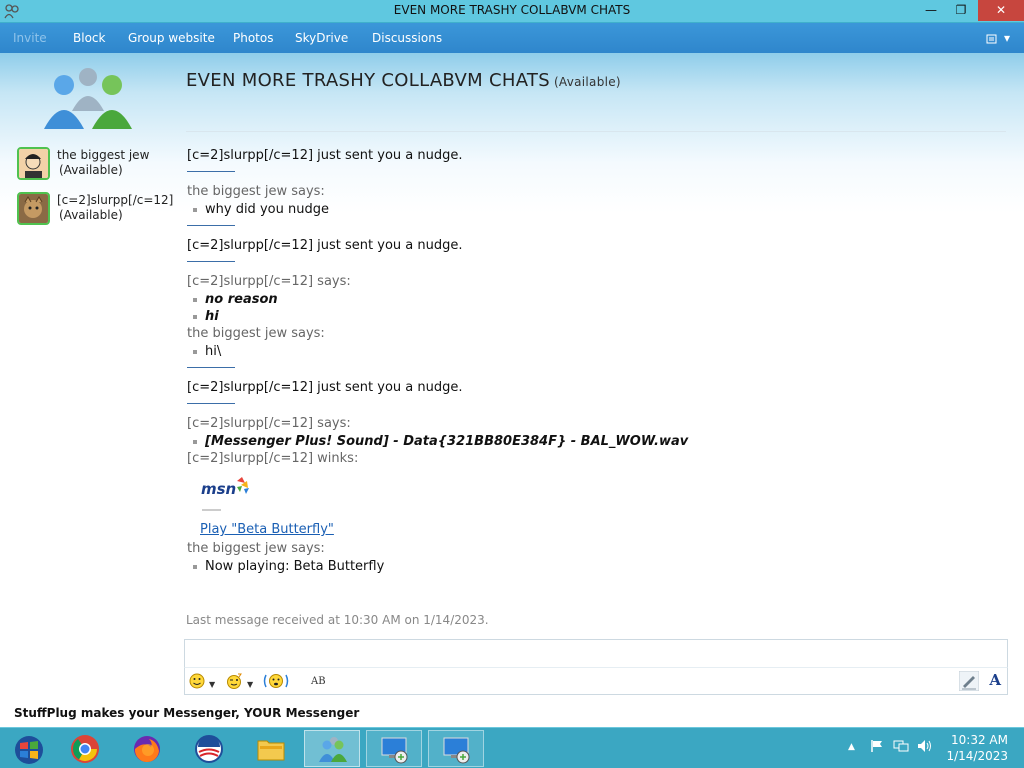 This screenshot has height=768, width=1024. I want to click on obama-logo-taskbar-button, so click(209, 748).